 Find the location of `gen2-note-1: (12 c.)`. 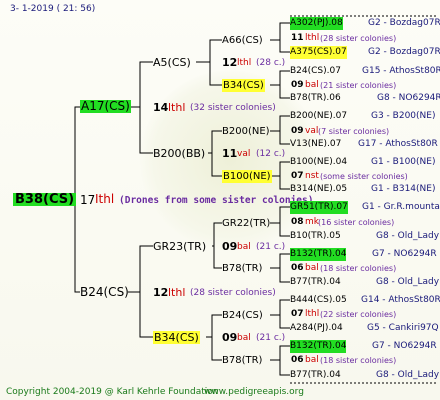

gen2-note-1: (12 c.) is located at coordinates (271, 154).